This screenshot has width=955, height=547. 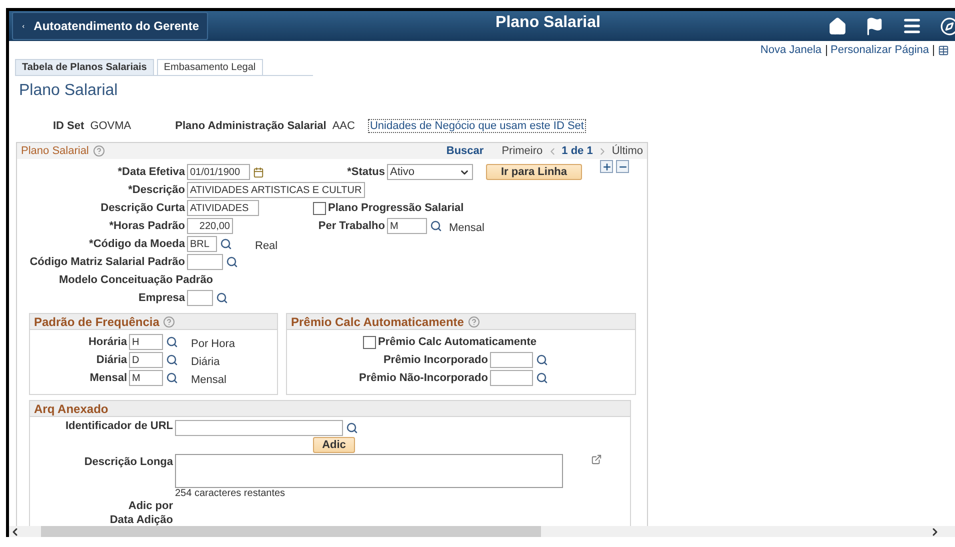 What do you see at coordinates (98, 151) in the screenshot?
I see `help-icon` at bounding box center [98, 151].